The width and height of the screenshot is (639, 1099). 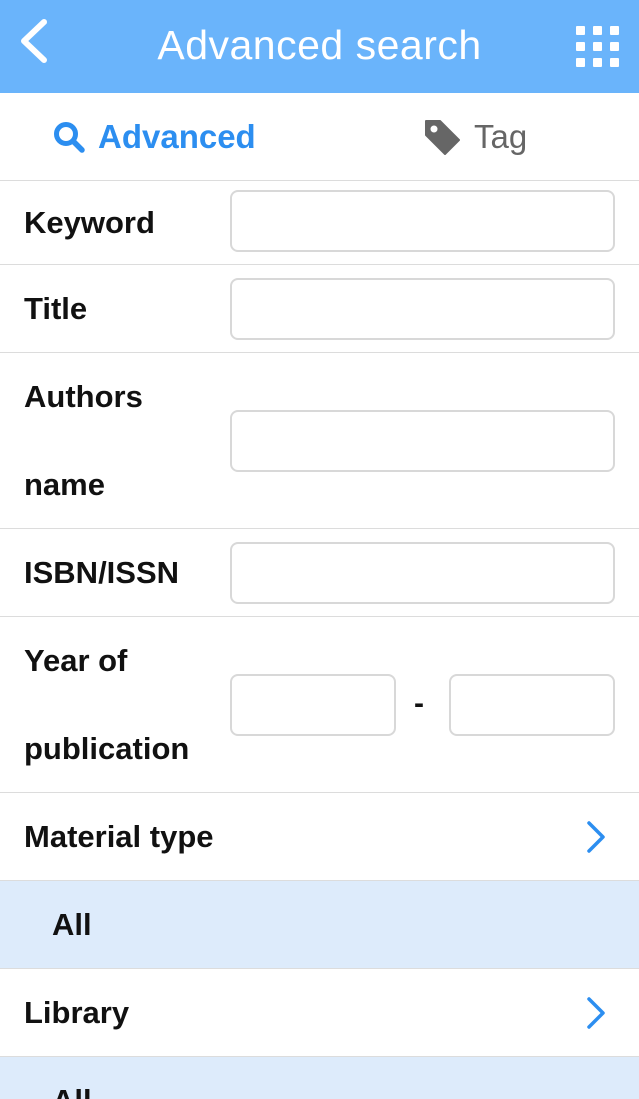 I want to click on material-type-label: Material type, so click(x=119, y=836).